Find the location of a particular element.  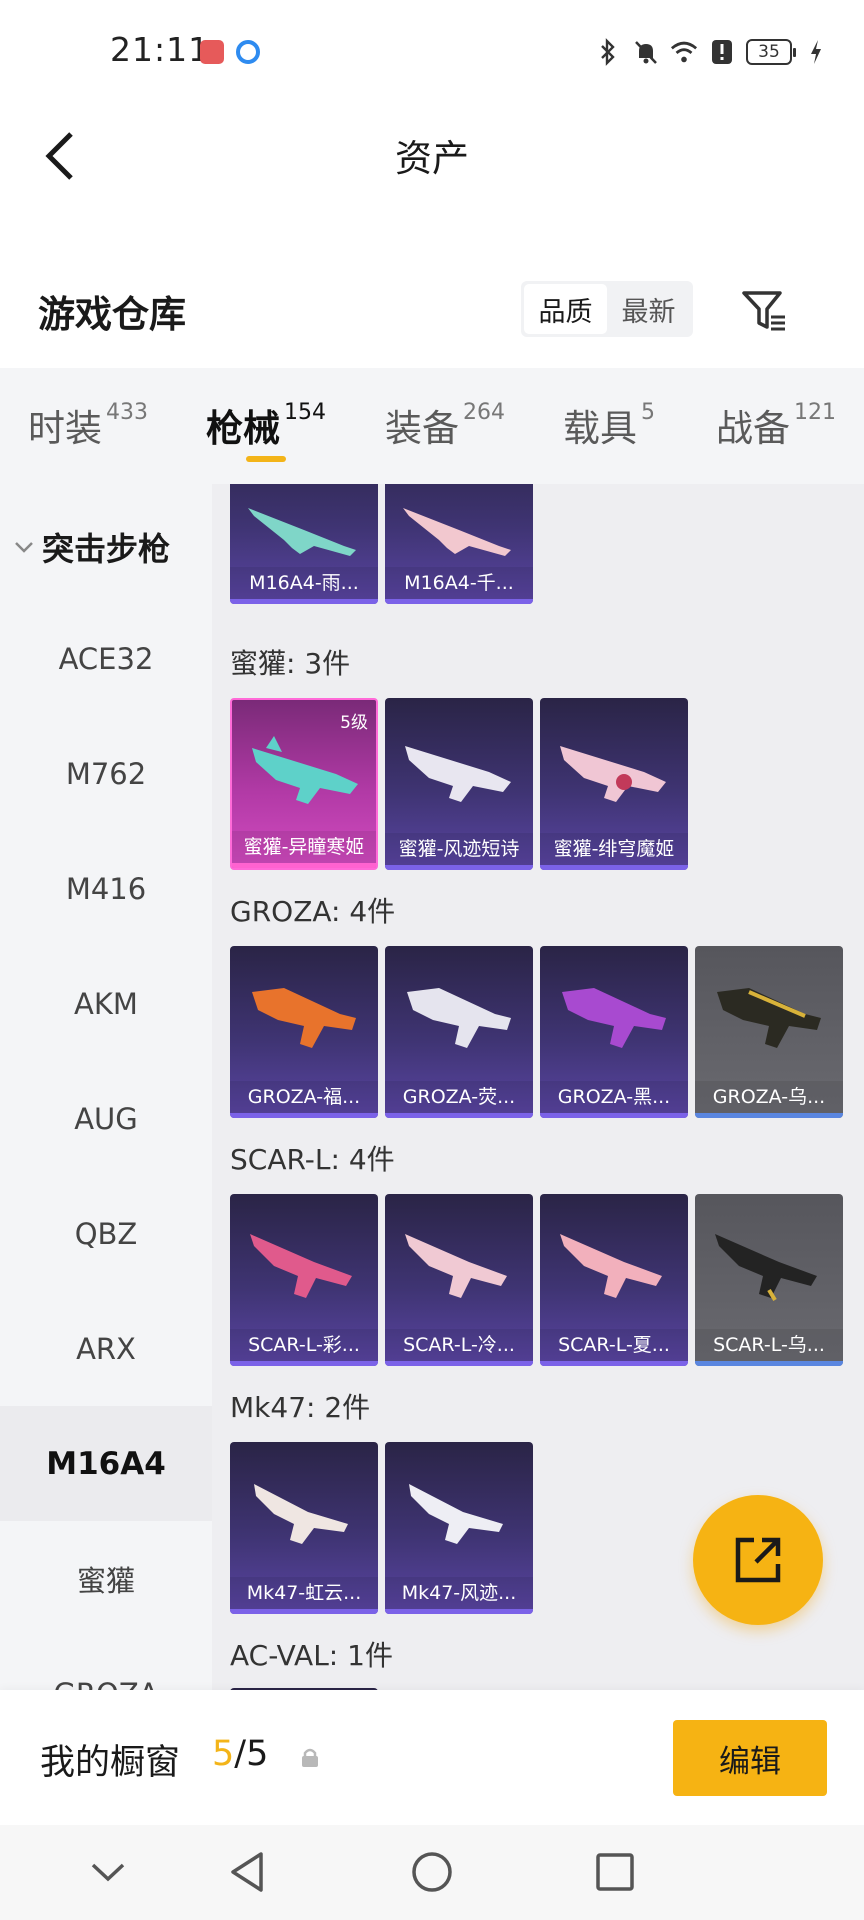

sort-option-quality: 品质 is located at coordinates (565, 309).